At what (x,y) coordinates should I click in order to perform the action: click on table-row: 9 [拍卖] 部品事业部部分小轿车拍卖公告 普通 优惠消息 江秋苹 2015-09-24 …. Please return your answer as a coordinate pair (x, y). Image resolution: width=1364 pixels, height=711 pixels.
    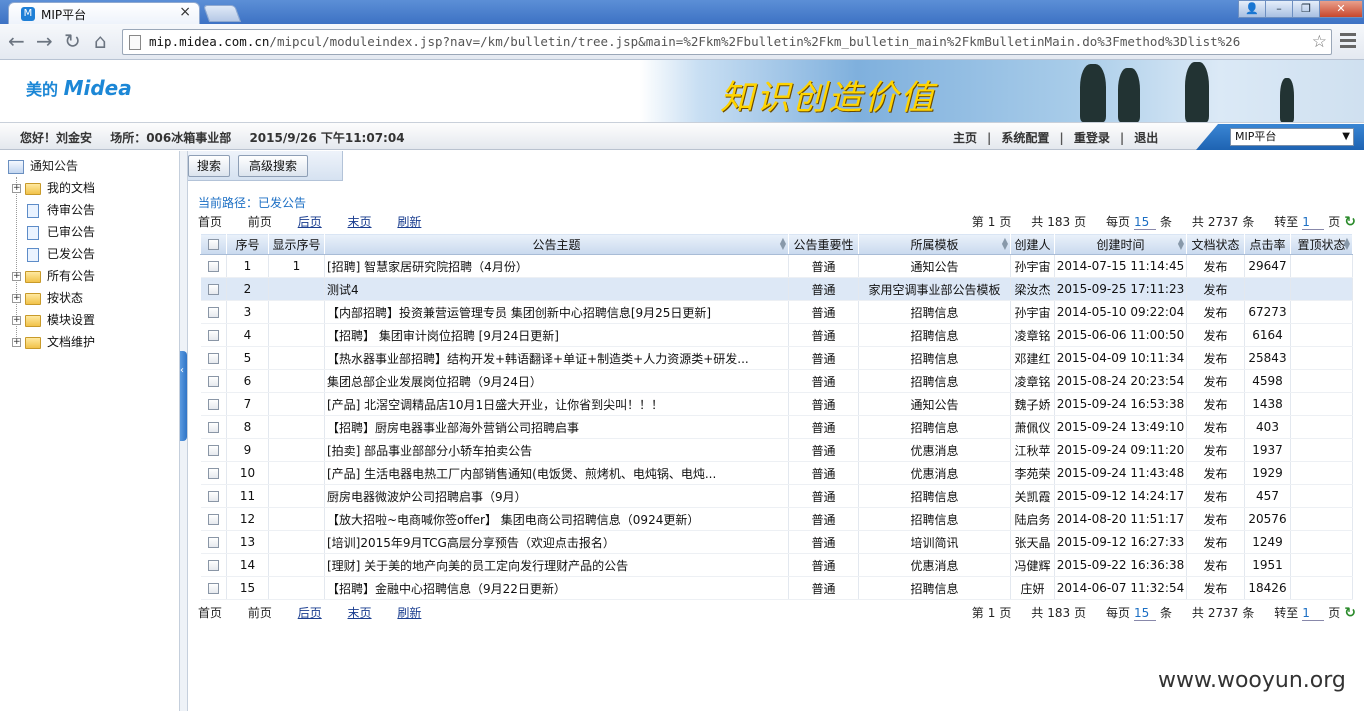
    Looking at the image, I should click on (776, 450).